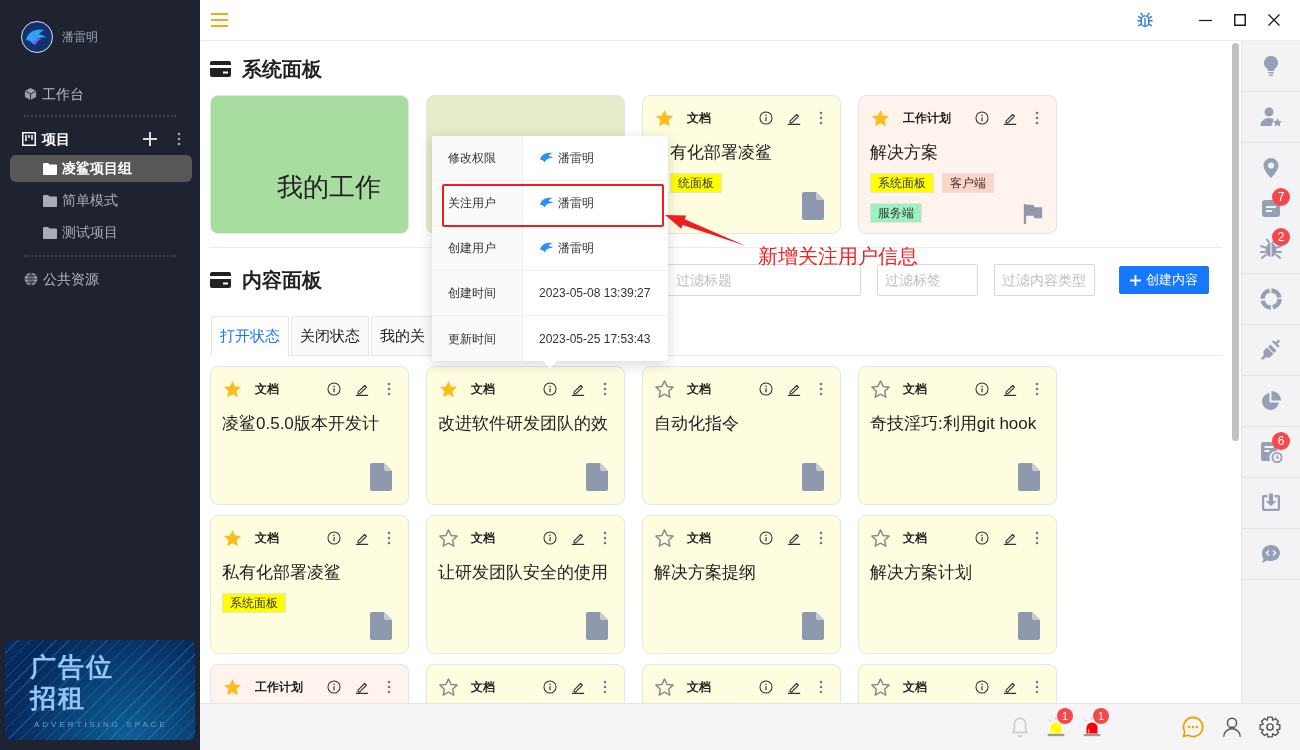 The height and width of the screenshot is (750, 1300). I want to click on content-card: 文档 解决方案提纲, so click(741, 584).